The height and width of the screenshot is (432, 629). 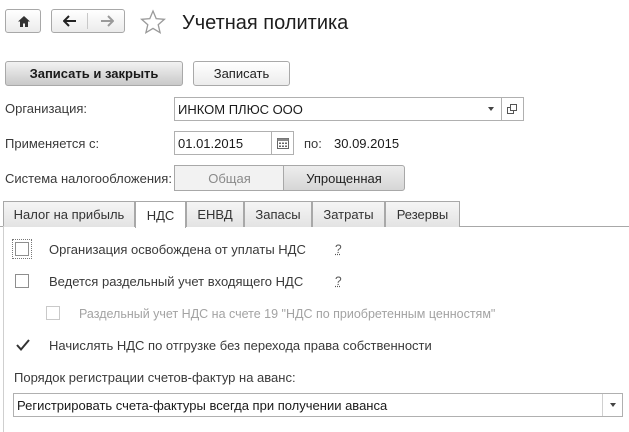 I want to click on date-from-field: 01.01.2015, so click(x=234, y=143).